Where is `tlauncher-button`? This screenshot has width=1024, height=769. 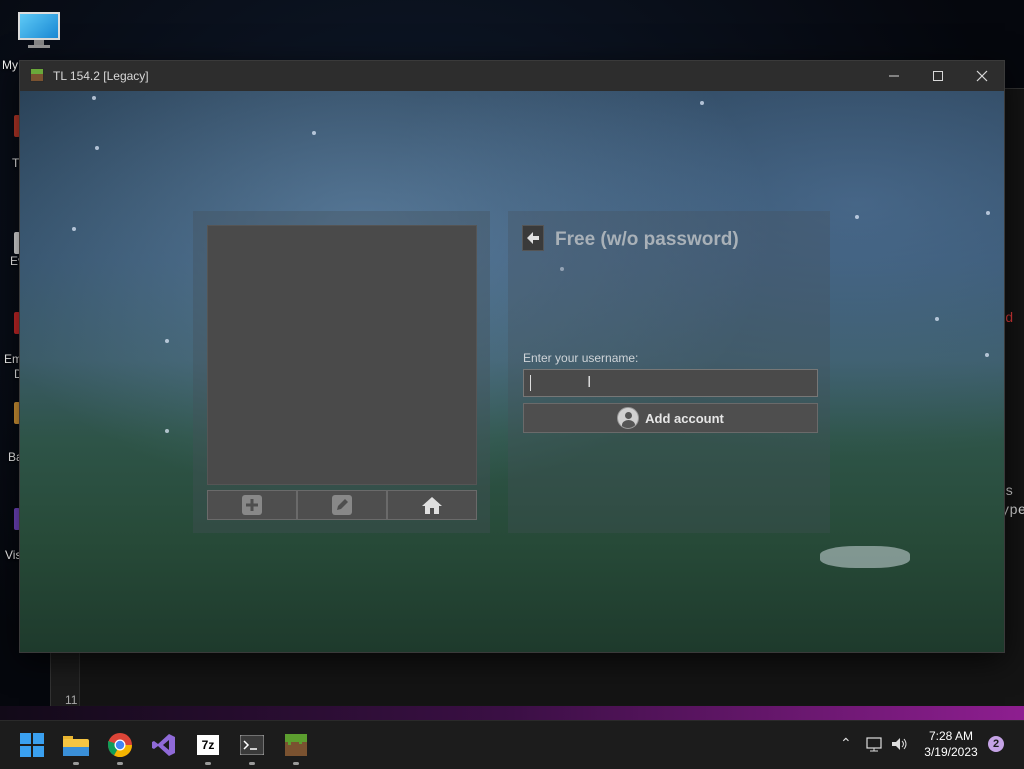
tlauncher-button is located at coordinates (296, 747).